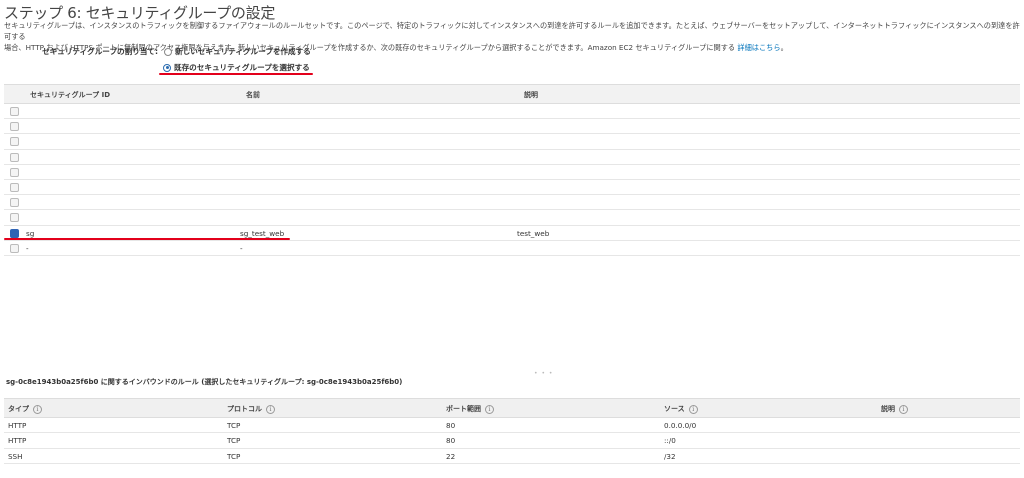  I want to click on annotation-underline-option, so click(236, 74).